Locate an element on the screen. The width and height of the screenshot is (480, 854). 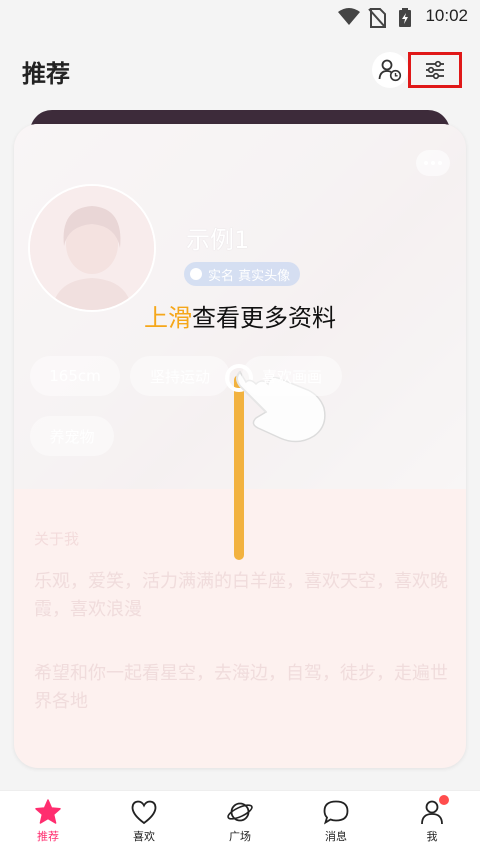
nav-label: 消息 is located at coordinates (336, 836).